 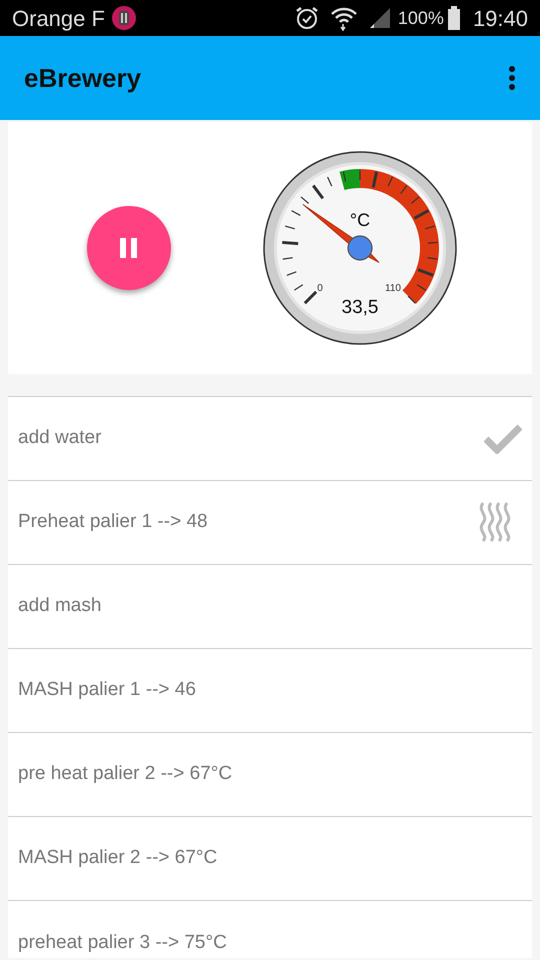 I want to click on carrier-name: Orange F, so click(x=58, y=18).